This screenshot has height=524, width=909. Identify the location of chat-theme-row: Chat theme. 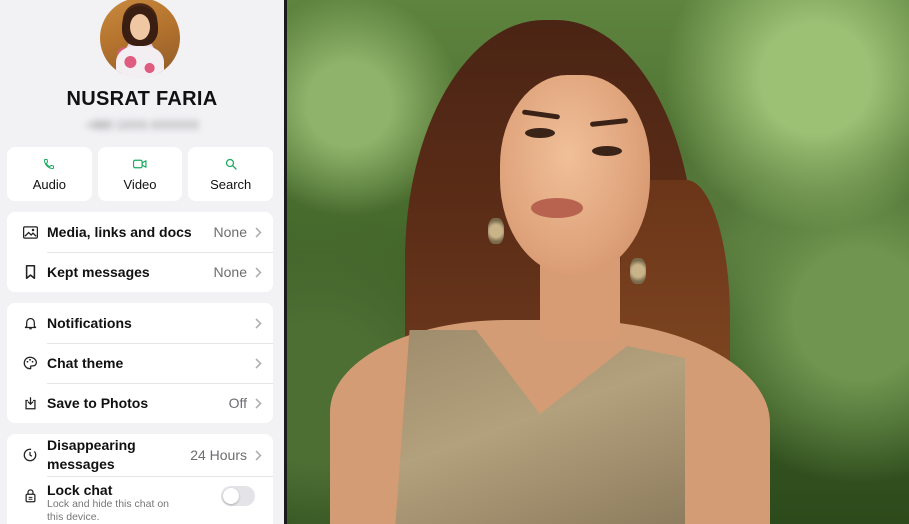
(140, 363).